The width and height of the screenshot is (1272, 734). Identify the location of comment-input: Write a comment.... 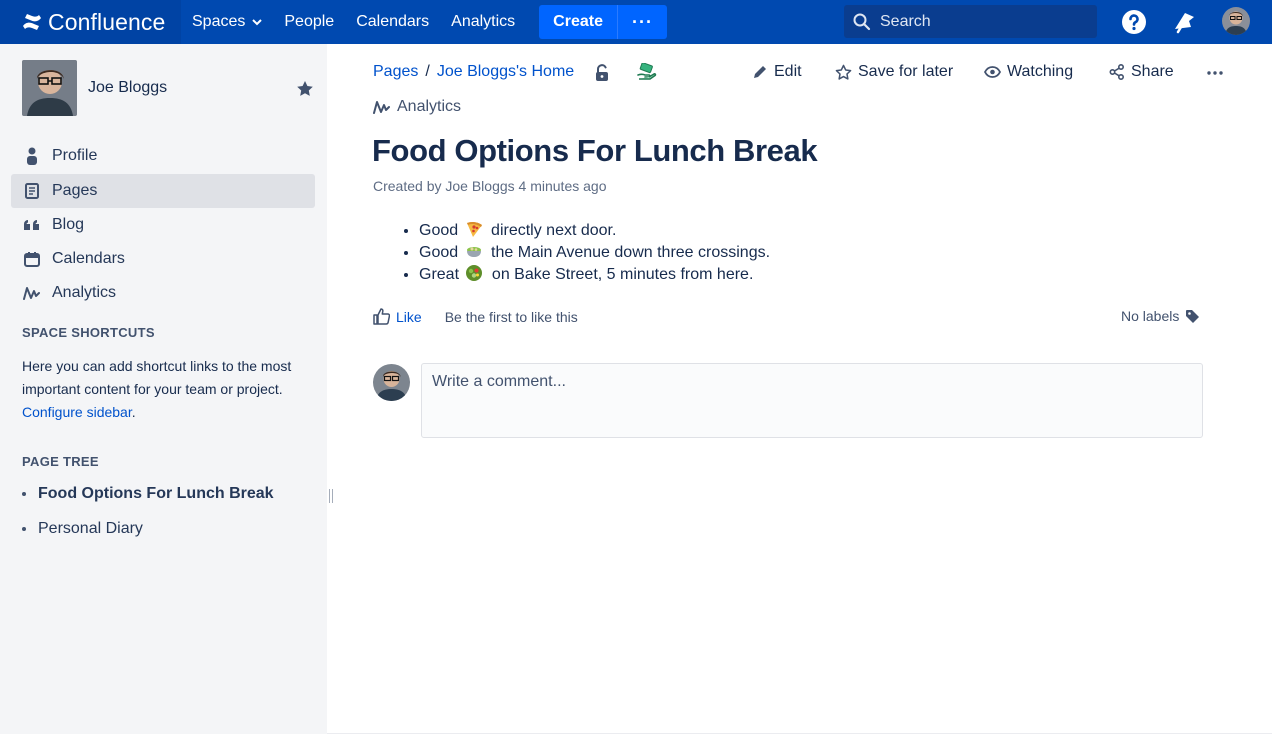
(812, 400).